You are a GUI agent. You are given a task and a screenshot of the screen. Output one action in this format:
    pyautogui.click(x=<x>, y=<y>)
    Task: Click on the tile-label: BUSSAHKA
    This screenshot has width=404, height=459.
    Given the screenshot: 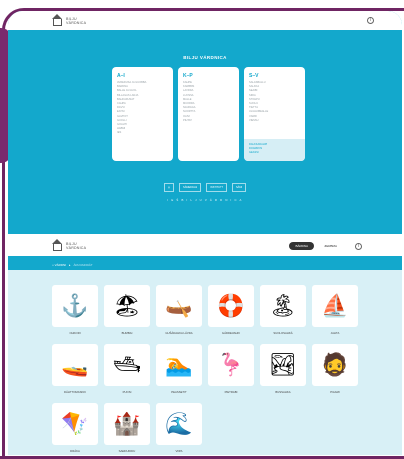 What is the action you would take?
    pyautogui.click(x=283, y=392)
    